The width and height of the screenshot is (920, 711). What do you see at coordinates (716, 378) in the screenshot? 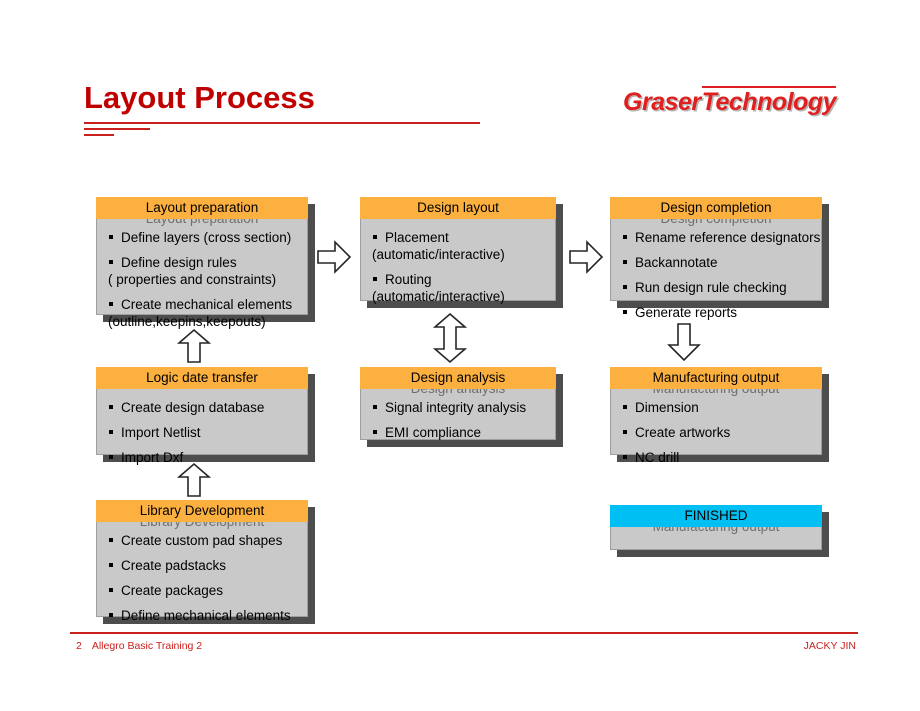
I see `box-header-manufacturing-output: Manufacturing output` at bounding box center [716, 378].